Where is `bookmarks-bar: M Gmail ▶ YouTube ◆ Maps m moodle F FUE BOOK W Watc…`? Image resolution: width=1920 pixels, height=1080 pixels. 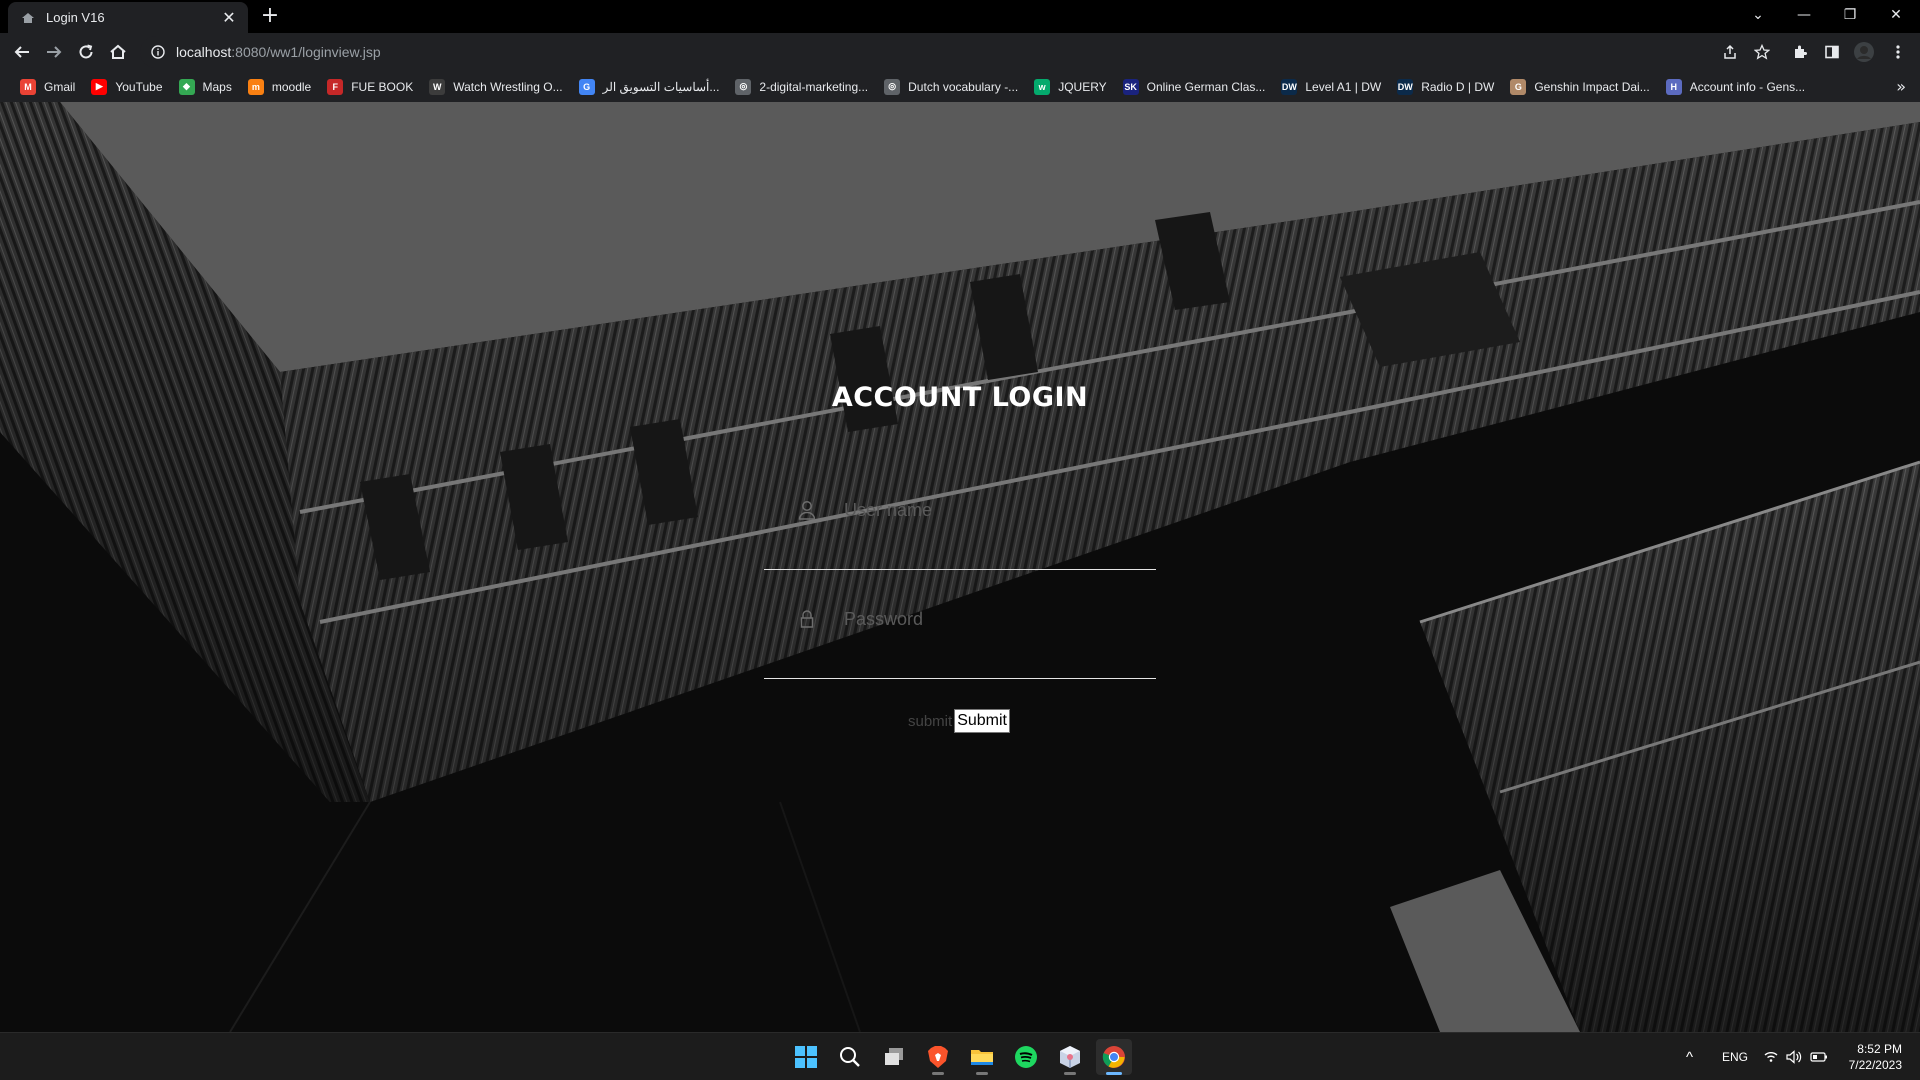 bookmarks-bar: M Gmail ▶ YouTube ◆ Maps m moodle F FUE BOOK W Watc… is located at coordinates (960, 86).